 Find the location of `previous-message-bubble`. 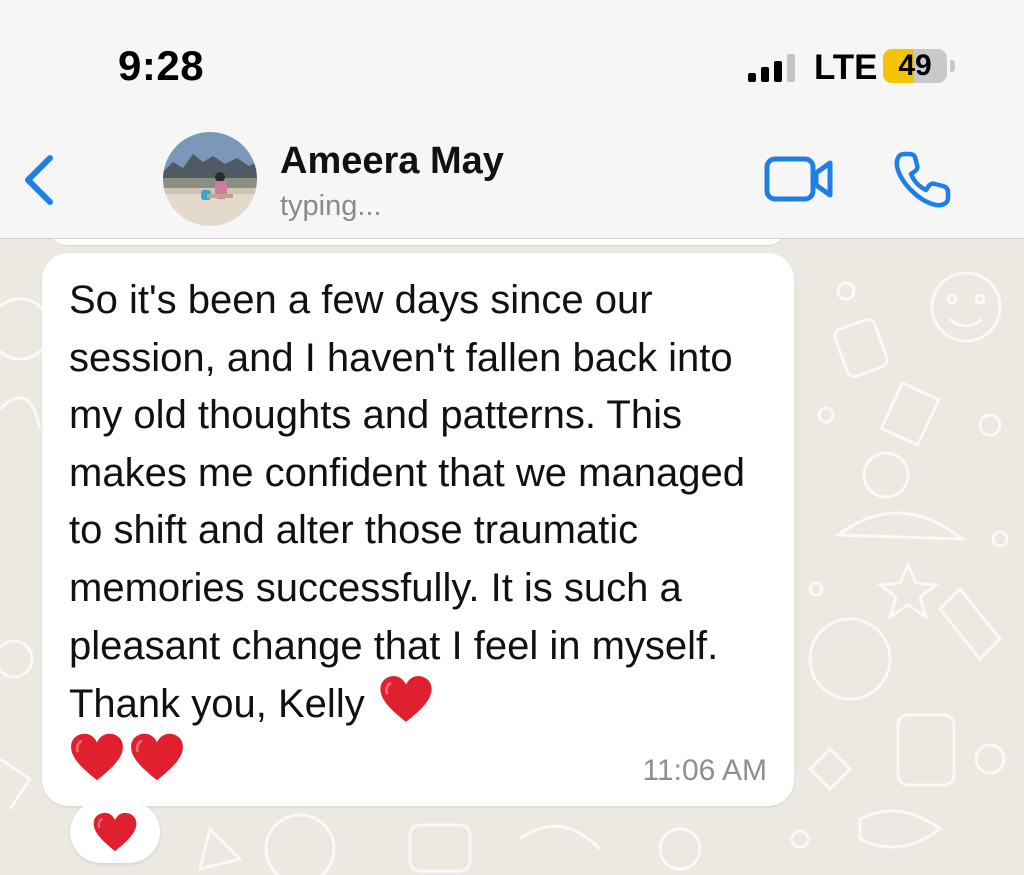

previous-message-bubble is located at coordinates (417, 242).